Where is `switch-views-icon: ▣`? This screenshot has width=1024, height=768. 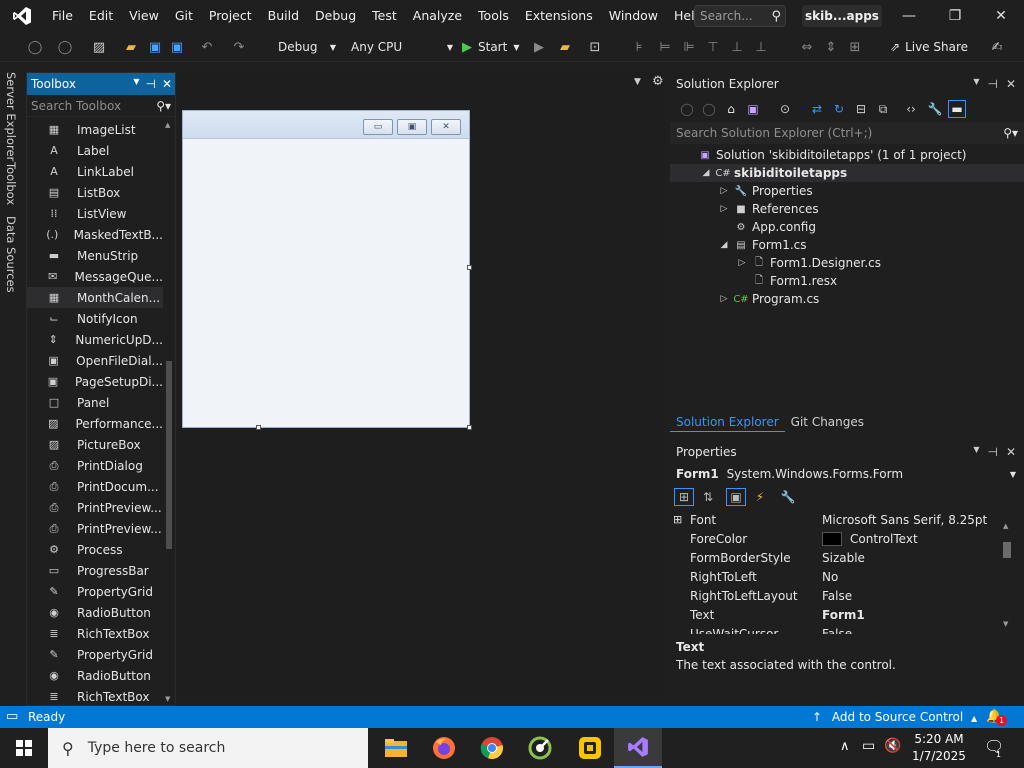 switch-views-icon: ▣ is located at coordinates (753, 109).